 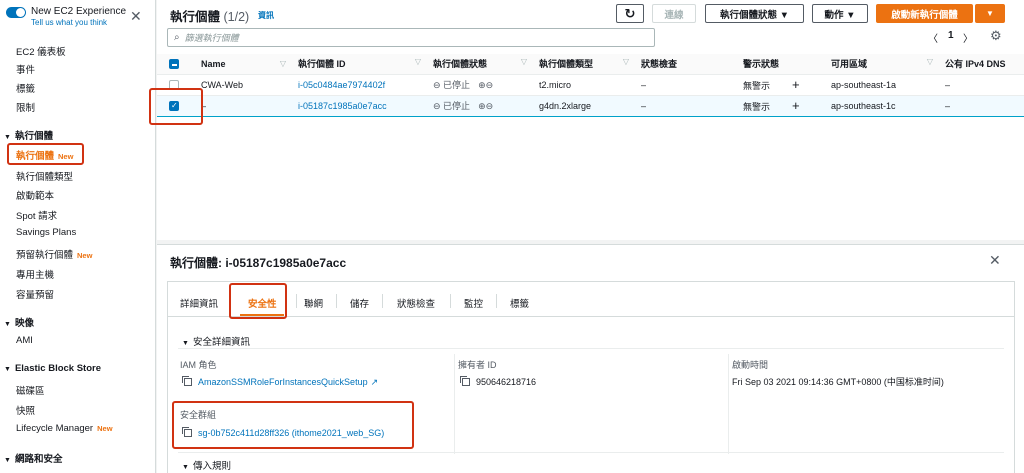 I want to click on column-header-public-dns: 公有 IPv4 DNS, so click(x=981, y=64).